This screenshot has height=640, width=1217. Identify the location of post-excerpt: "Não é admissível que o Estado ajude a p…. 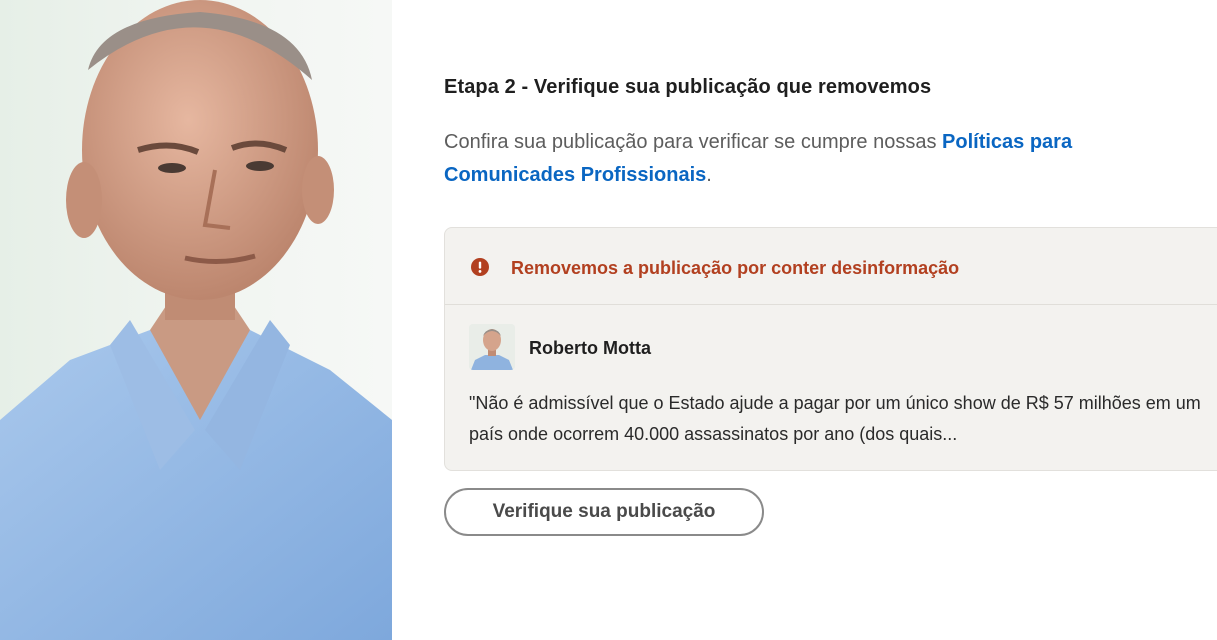
(835, 418).